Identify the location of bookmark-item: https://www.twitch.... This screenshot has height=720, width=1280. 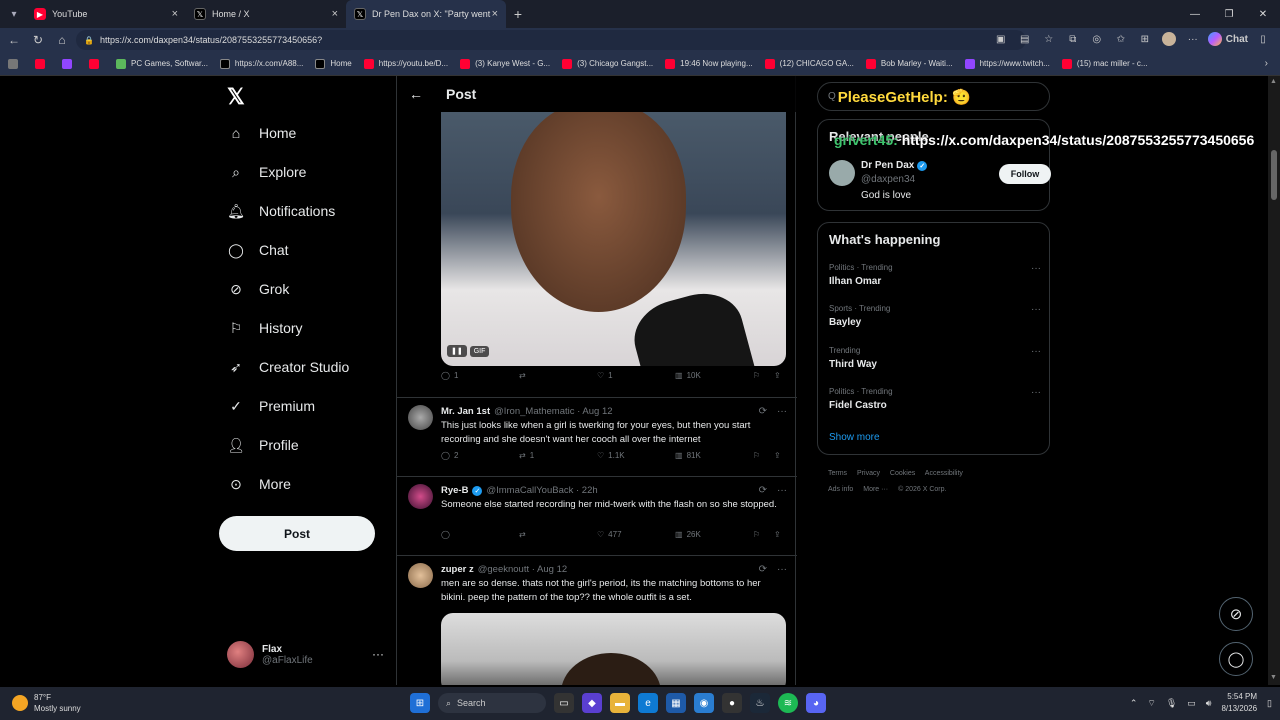
(1007, 63).